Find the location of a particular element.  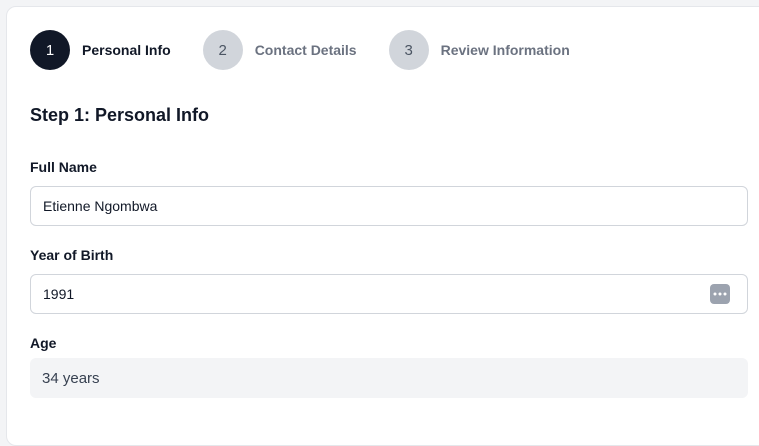

step-contact-details: 2 Contact Details is located at coordinates (279, 50).